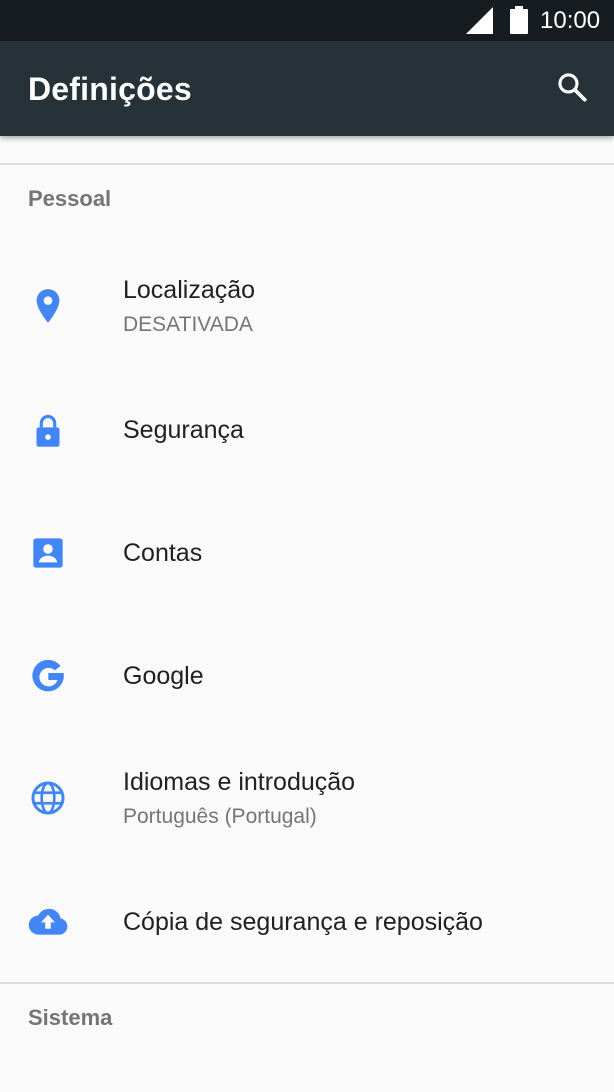 This screenshot has width=614, height=1092. Describe the element at coordinates (570, 20) in the screenshot. I see `status-clock: 10:00` at that location.